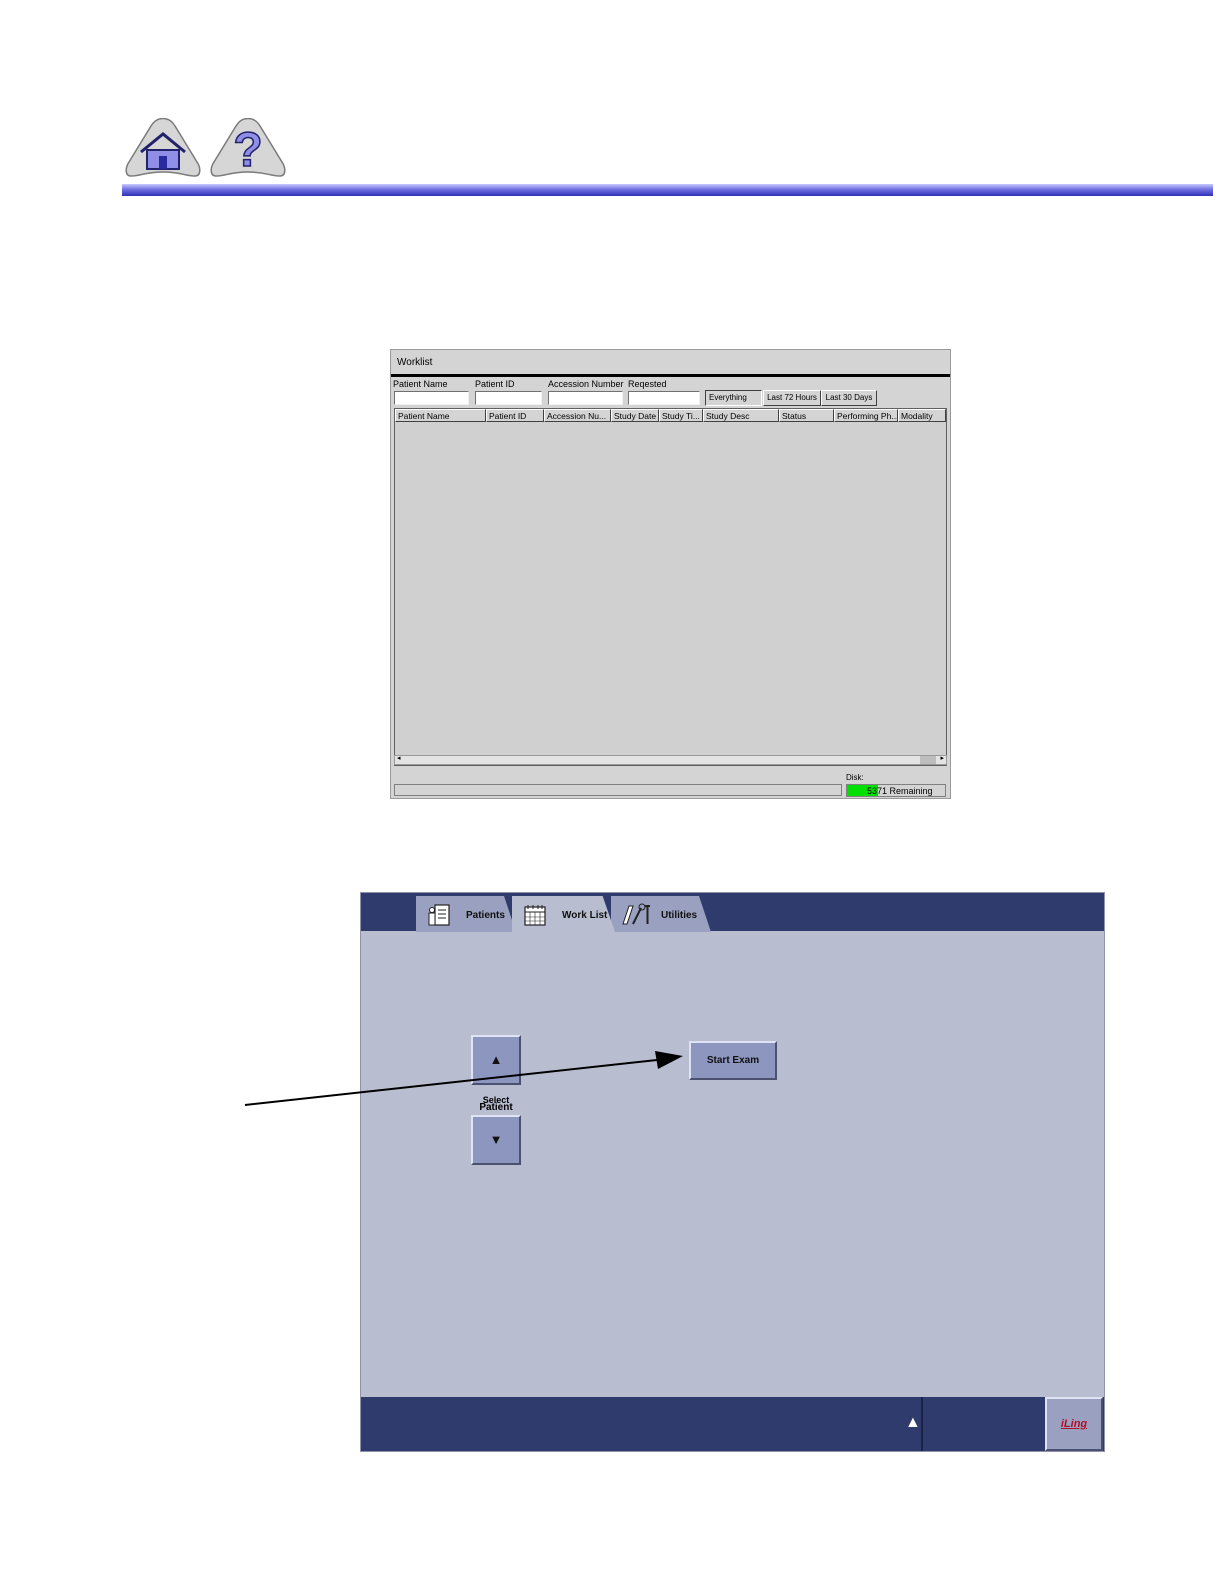  Describe the element at coordinates (636, 914) in the screenshot. I see `tools-icon` at that location.